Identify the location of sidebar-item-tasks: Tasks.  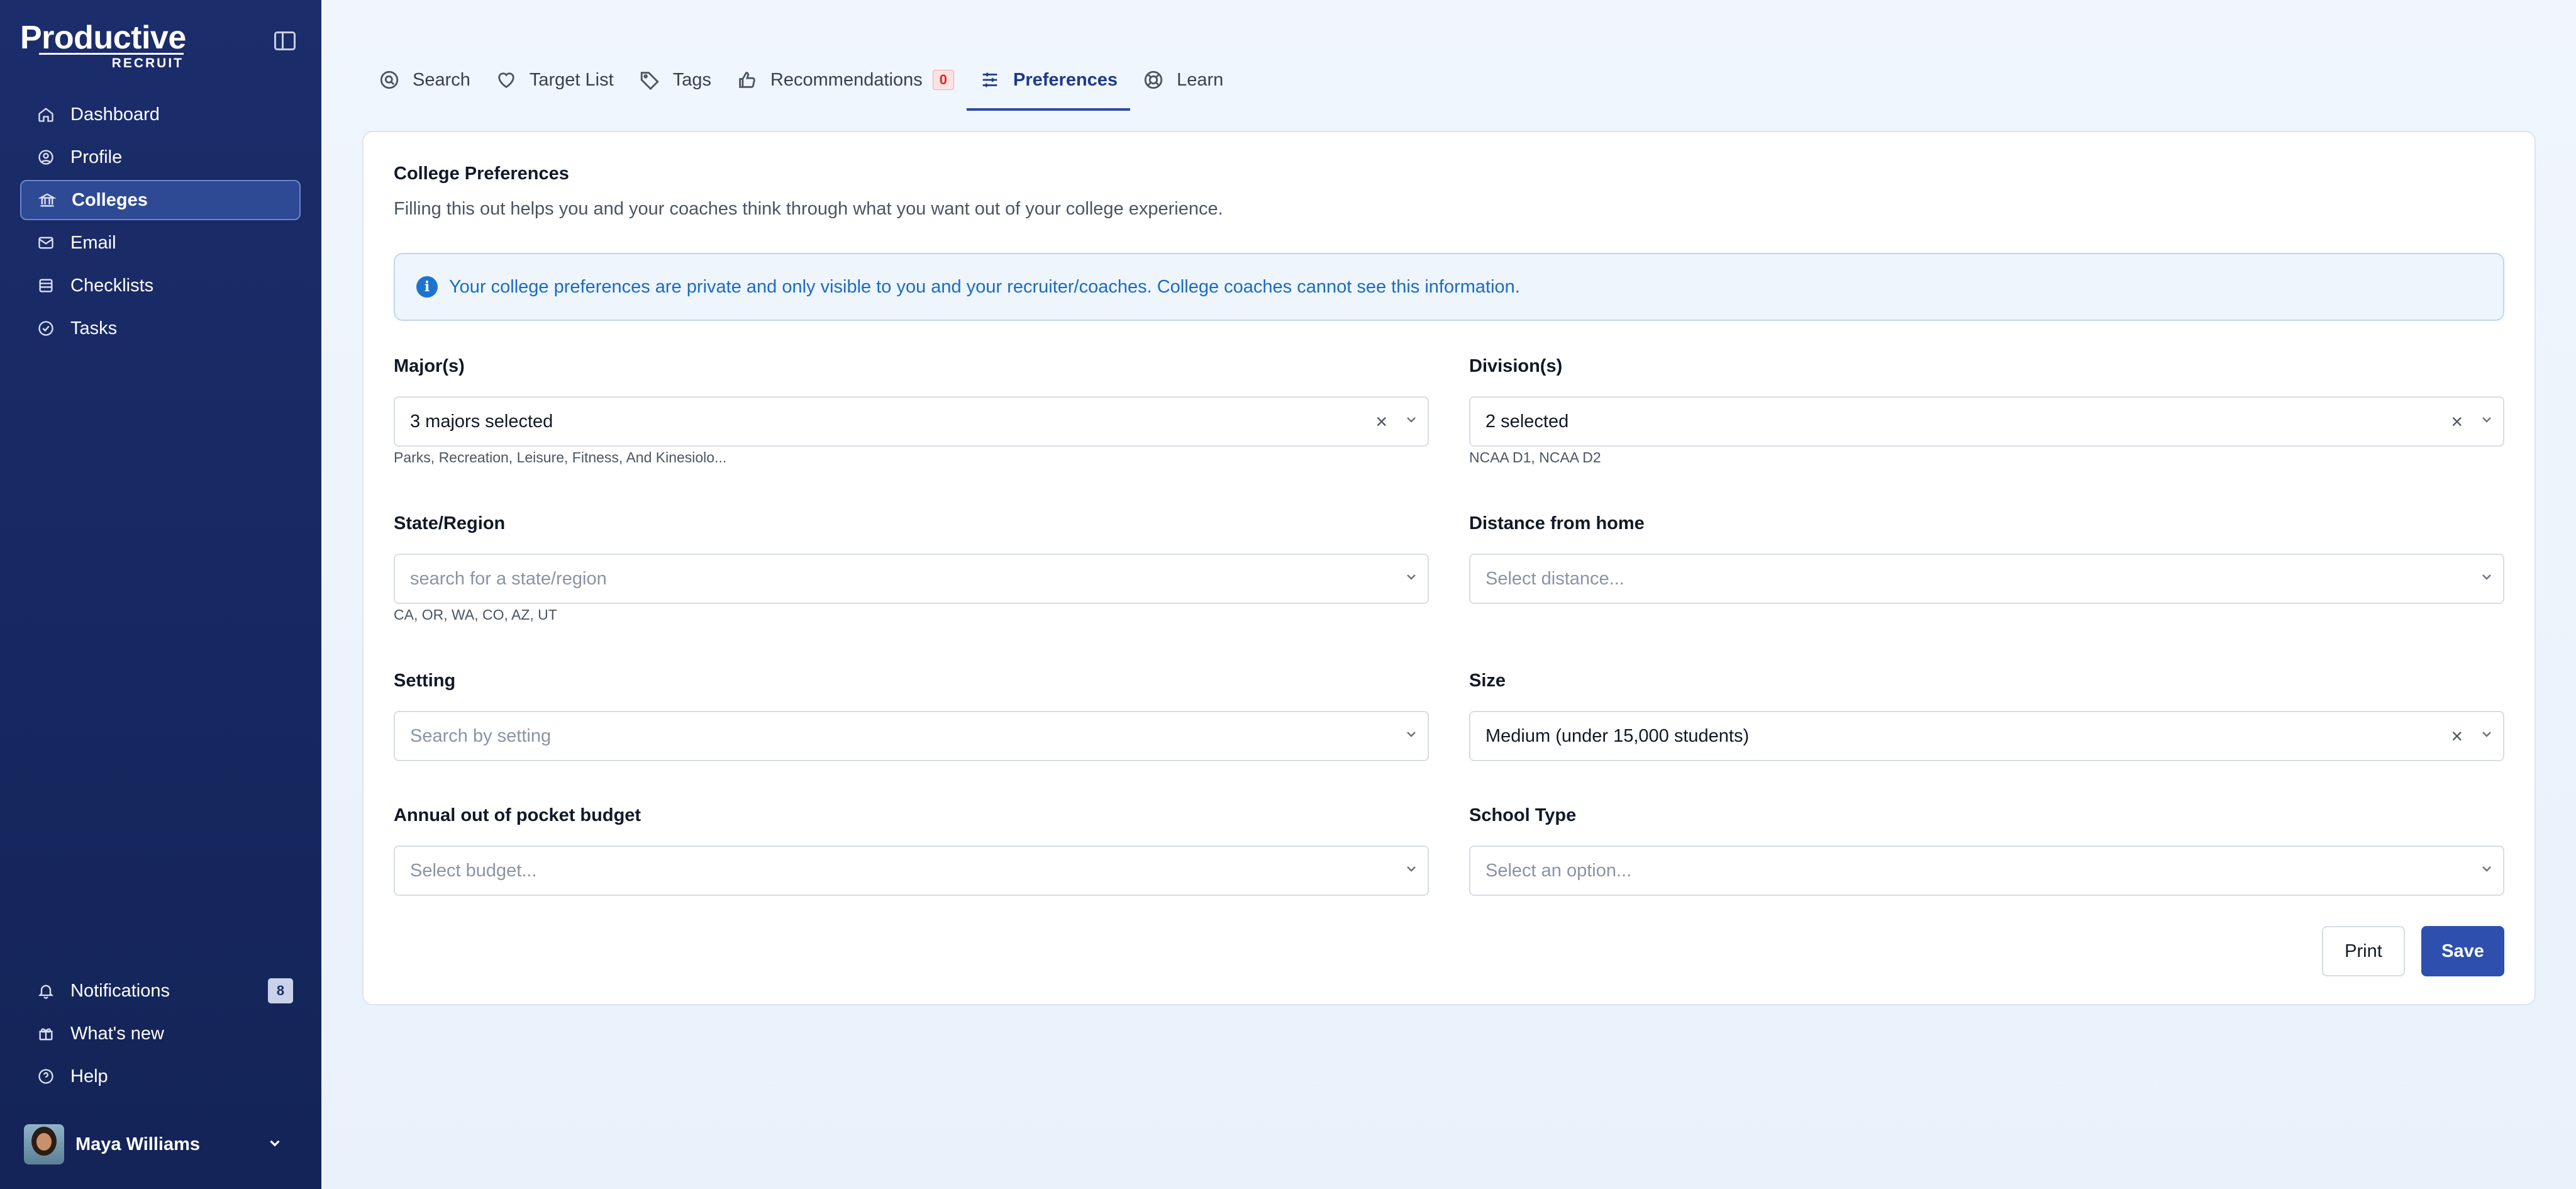
(160, 328).